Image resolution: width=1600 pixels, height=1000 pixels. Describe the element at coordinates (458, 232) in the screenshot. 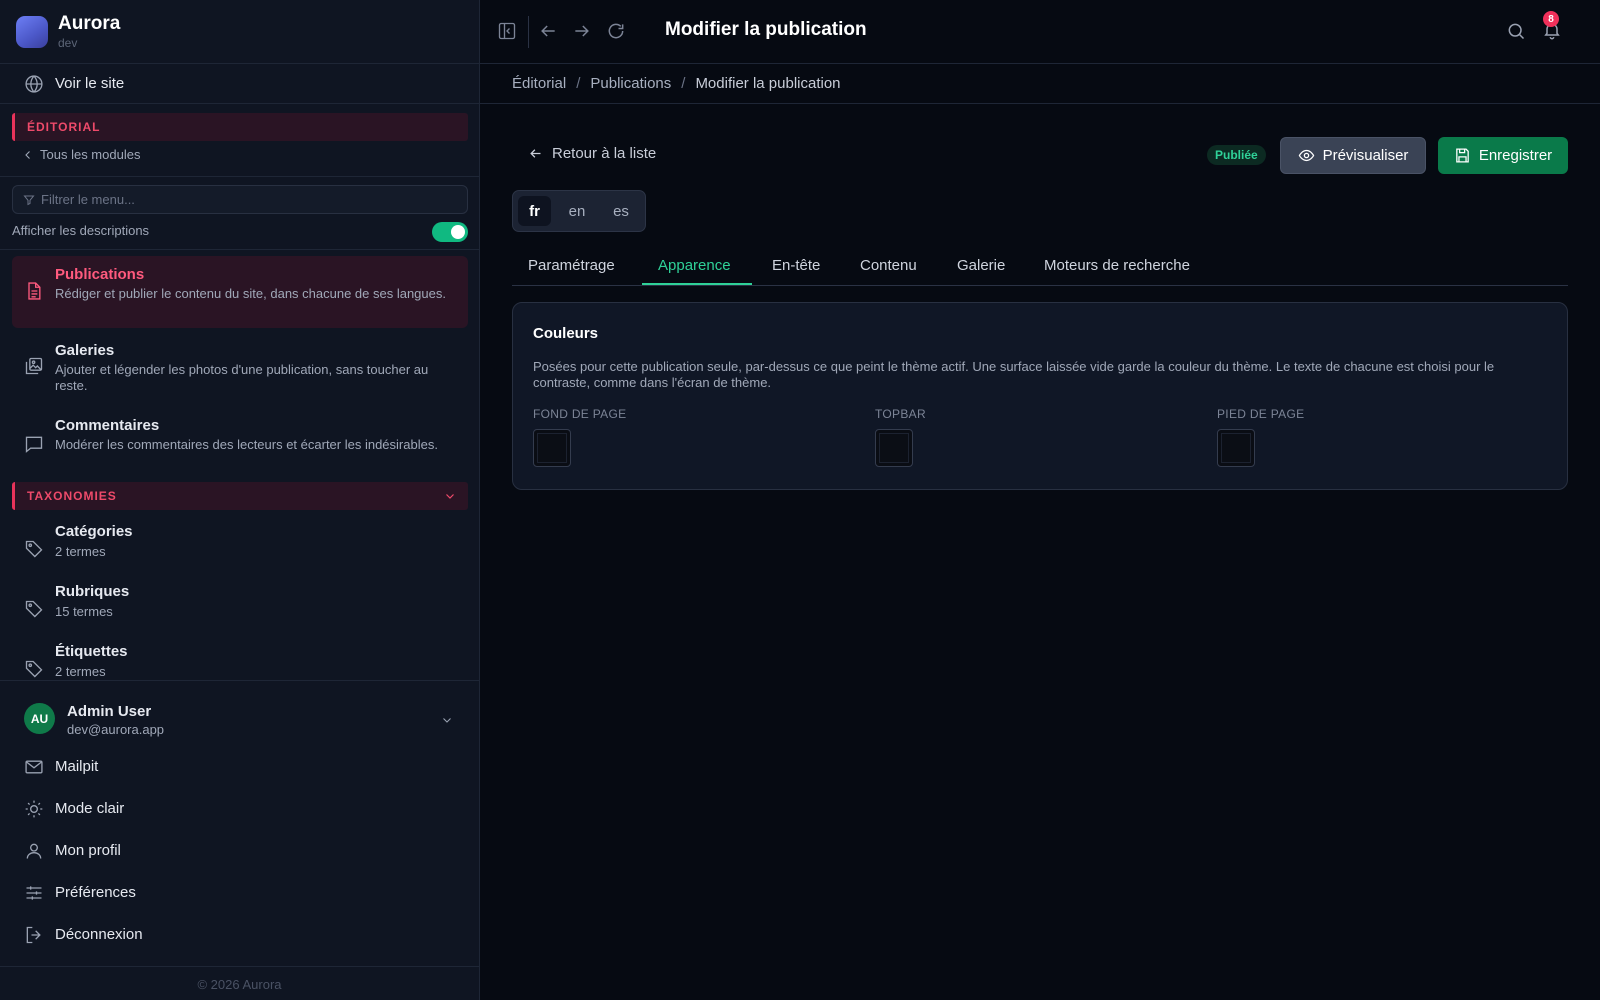

I see `toggle-knob` at that location.